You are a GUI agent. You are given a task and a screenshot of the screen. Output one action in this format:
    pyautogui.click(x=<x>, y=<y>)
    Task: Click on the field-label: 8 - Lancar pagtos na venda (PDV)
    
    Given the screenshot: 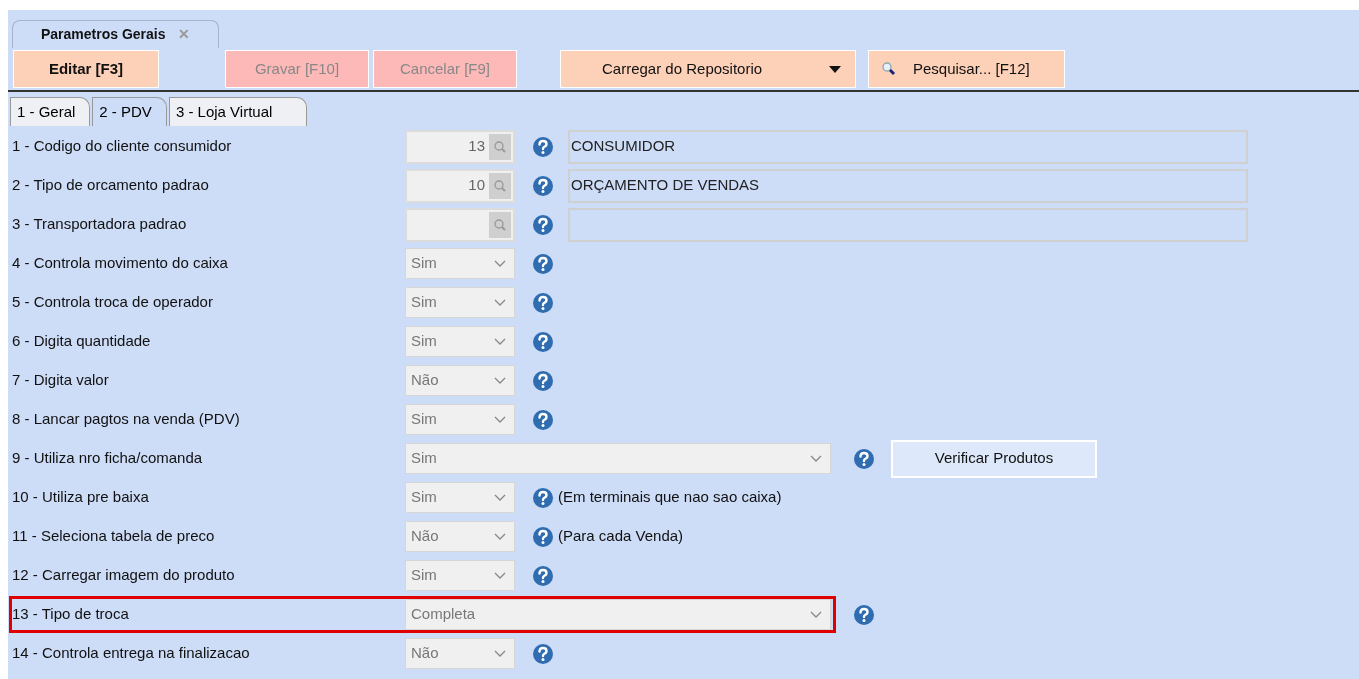 What is the action you would take?
    pyautogui.click(x=126, y=419)
    